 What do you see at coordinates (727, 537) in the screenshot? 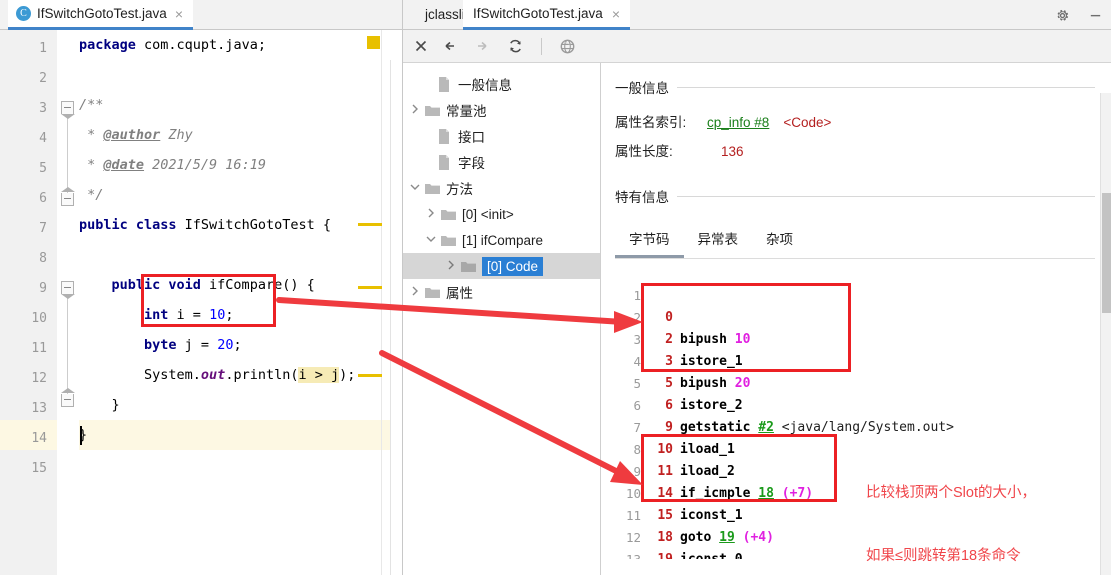
I see `branch-target-ref: 19` at bounding box center [727, 537].